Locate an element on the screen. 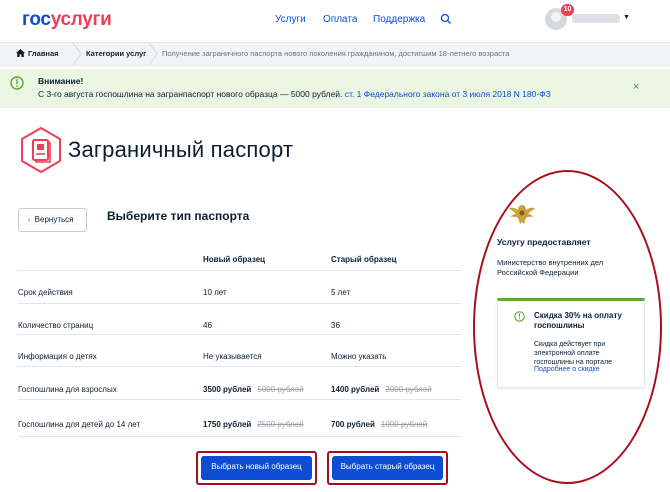  nav-services: Услуги is located at coordinates (290, 19).